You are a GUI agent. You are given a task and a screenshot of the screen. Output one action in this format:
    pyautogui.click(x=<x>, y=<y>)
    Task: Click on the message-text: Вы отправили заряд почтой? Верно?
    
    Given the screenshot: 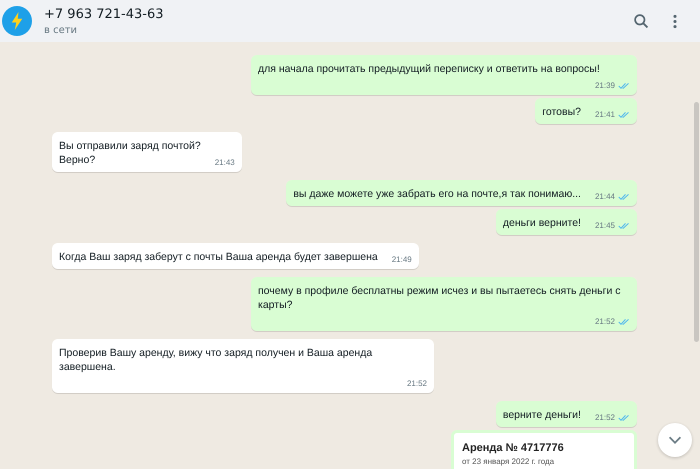 What is the action you would take?
    pyautogui.click(x=130, y=153)
    